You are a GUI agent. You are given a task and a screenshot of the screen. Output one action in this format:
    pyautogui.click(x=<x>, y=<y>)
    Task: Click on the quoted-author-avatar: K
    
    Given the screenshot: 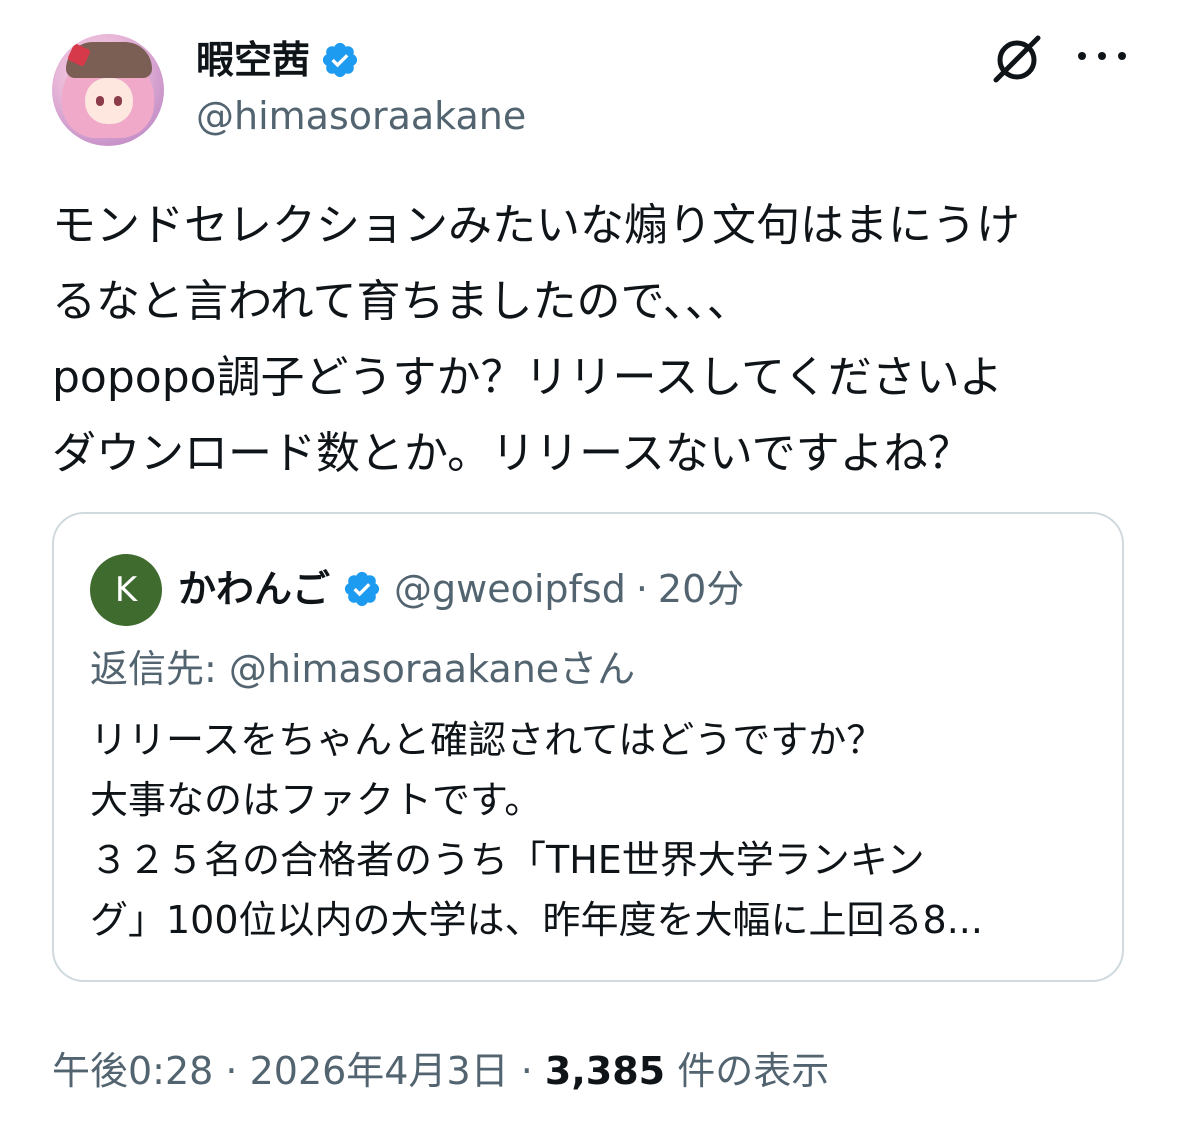 What is the action you would take?
    pyautogui.click(x=126, y=590)
    